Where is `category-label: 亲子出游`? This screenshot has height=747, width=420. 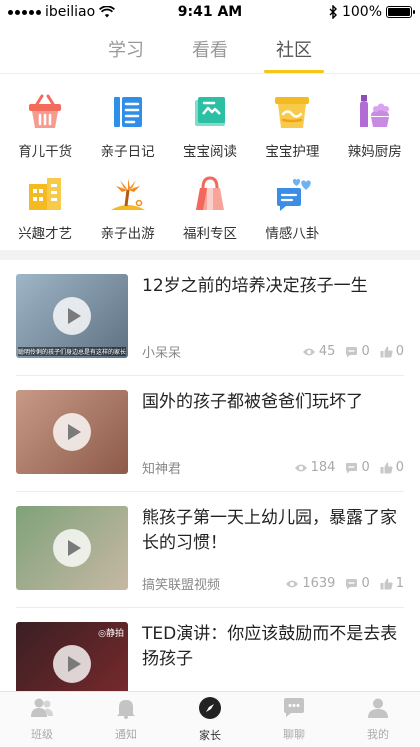 category-label: 亲子出游 is located at coordinates (127, 234).